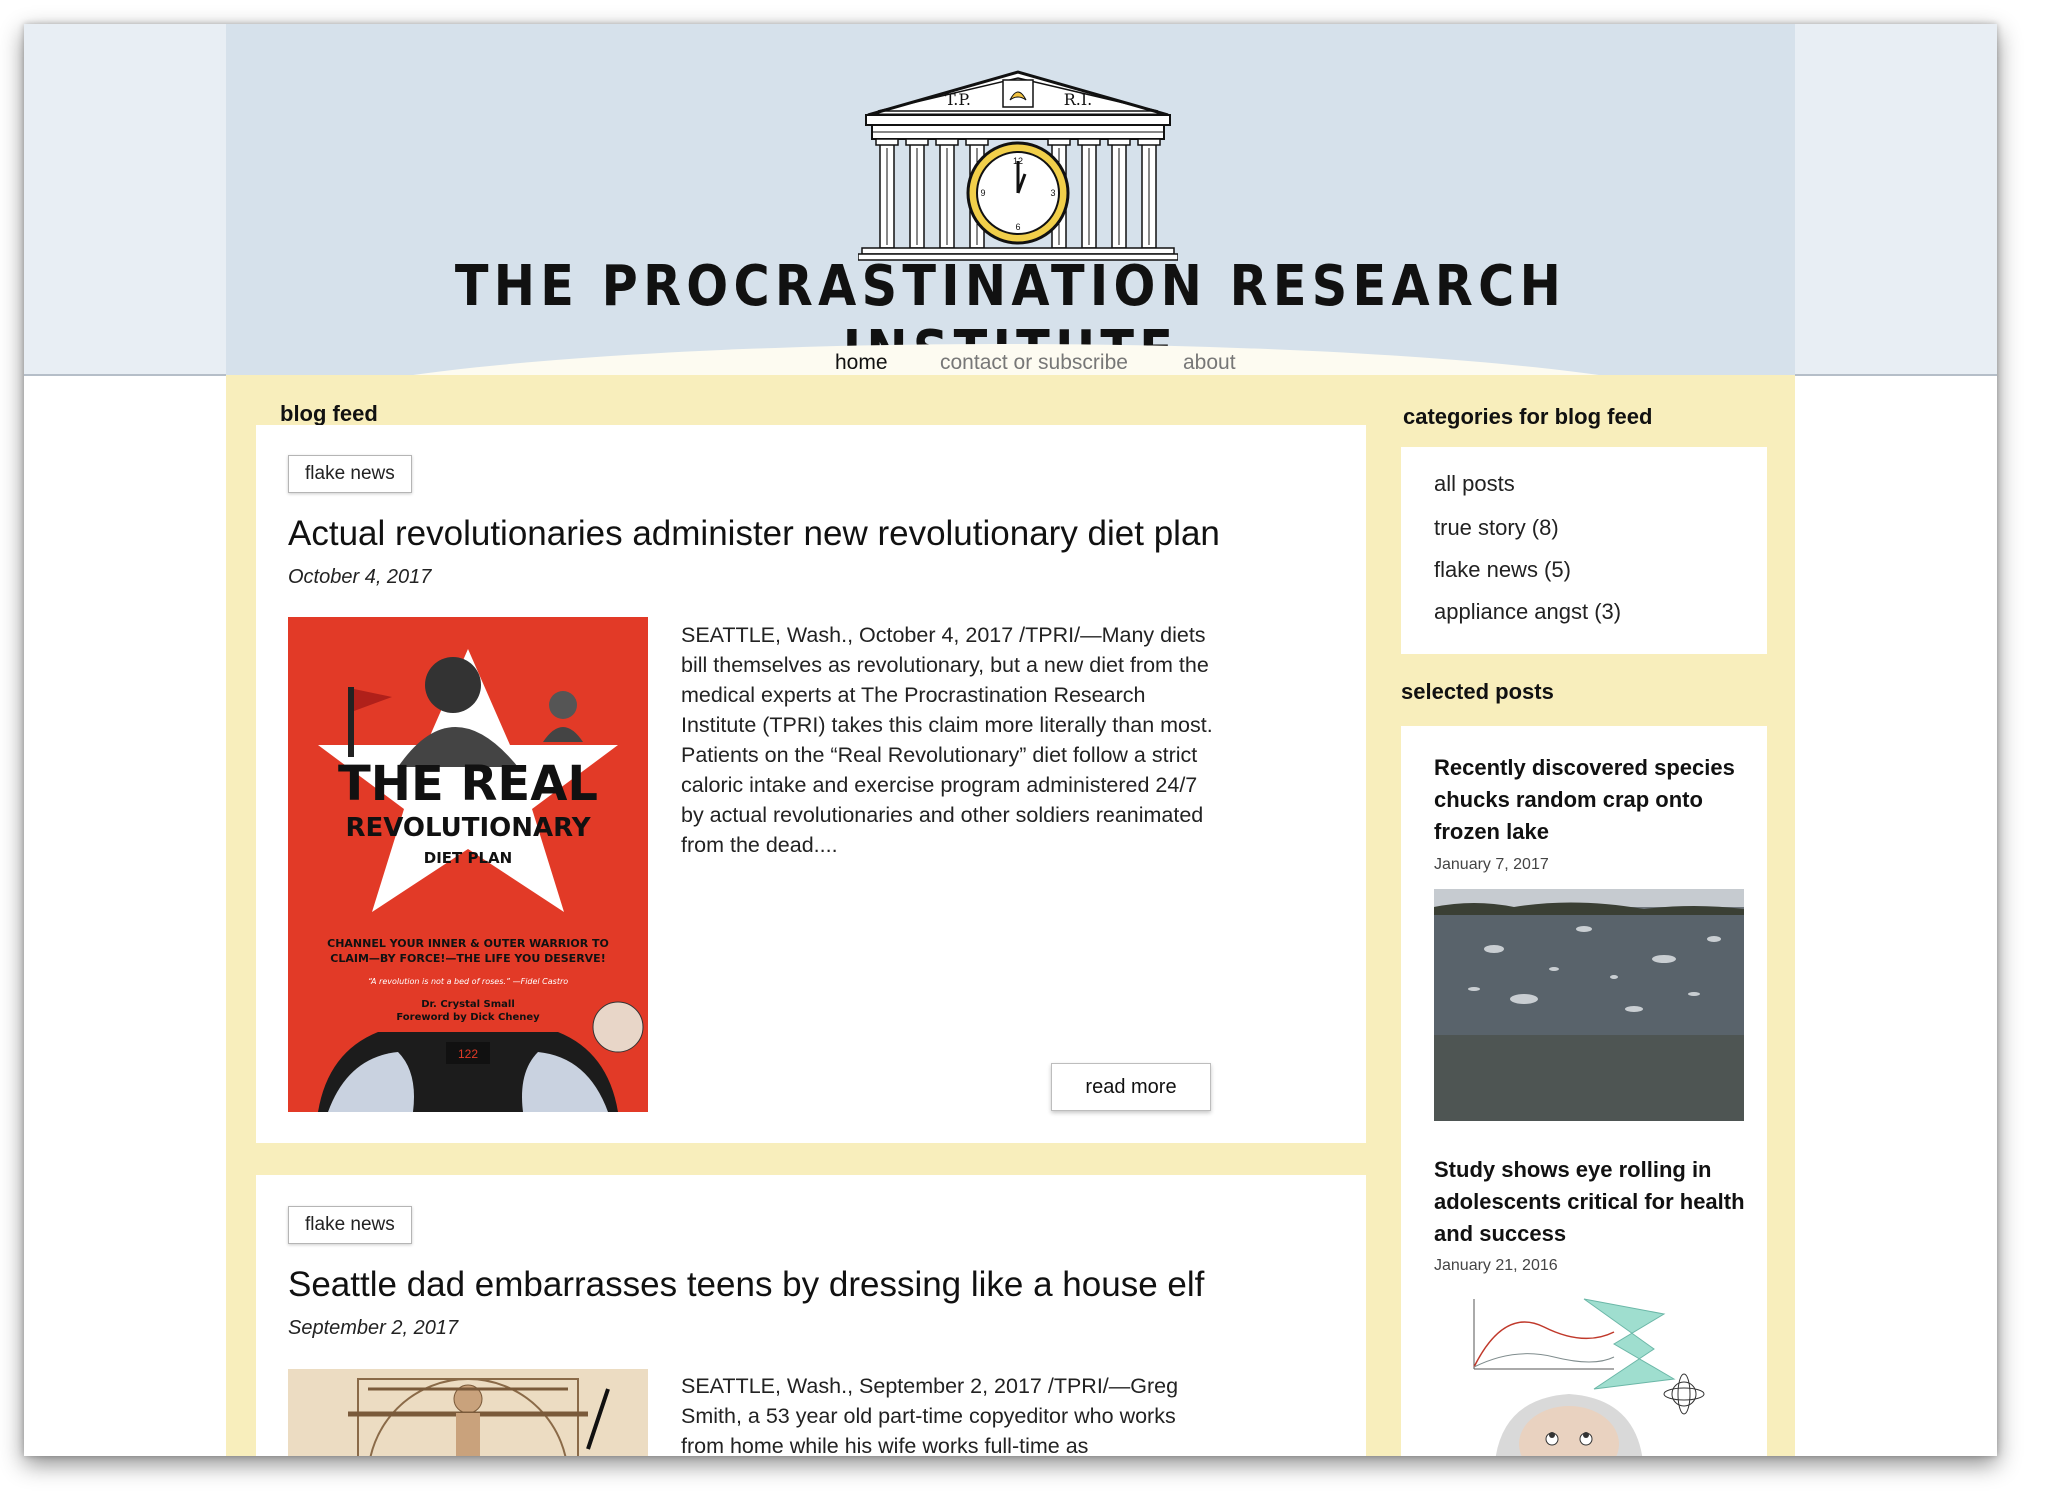 The height and width of the screenshot is (1508, 2049). I want to click on svg-text: REVOLUTIONARY, so click(468, 828).